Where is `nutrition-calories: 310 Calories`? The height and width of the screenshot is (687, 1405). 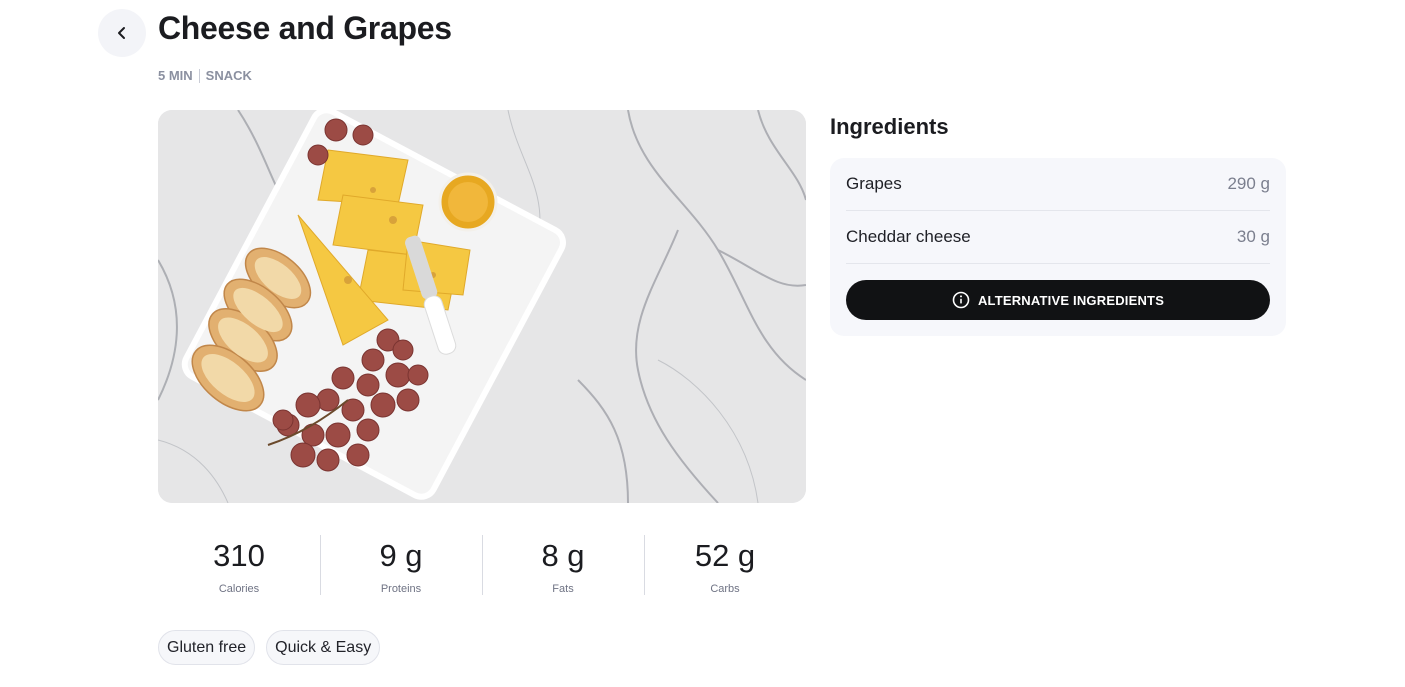
nutrition-calories: 310 Calories is located at coordinates (239, 565).